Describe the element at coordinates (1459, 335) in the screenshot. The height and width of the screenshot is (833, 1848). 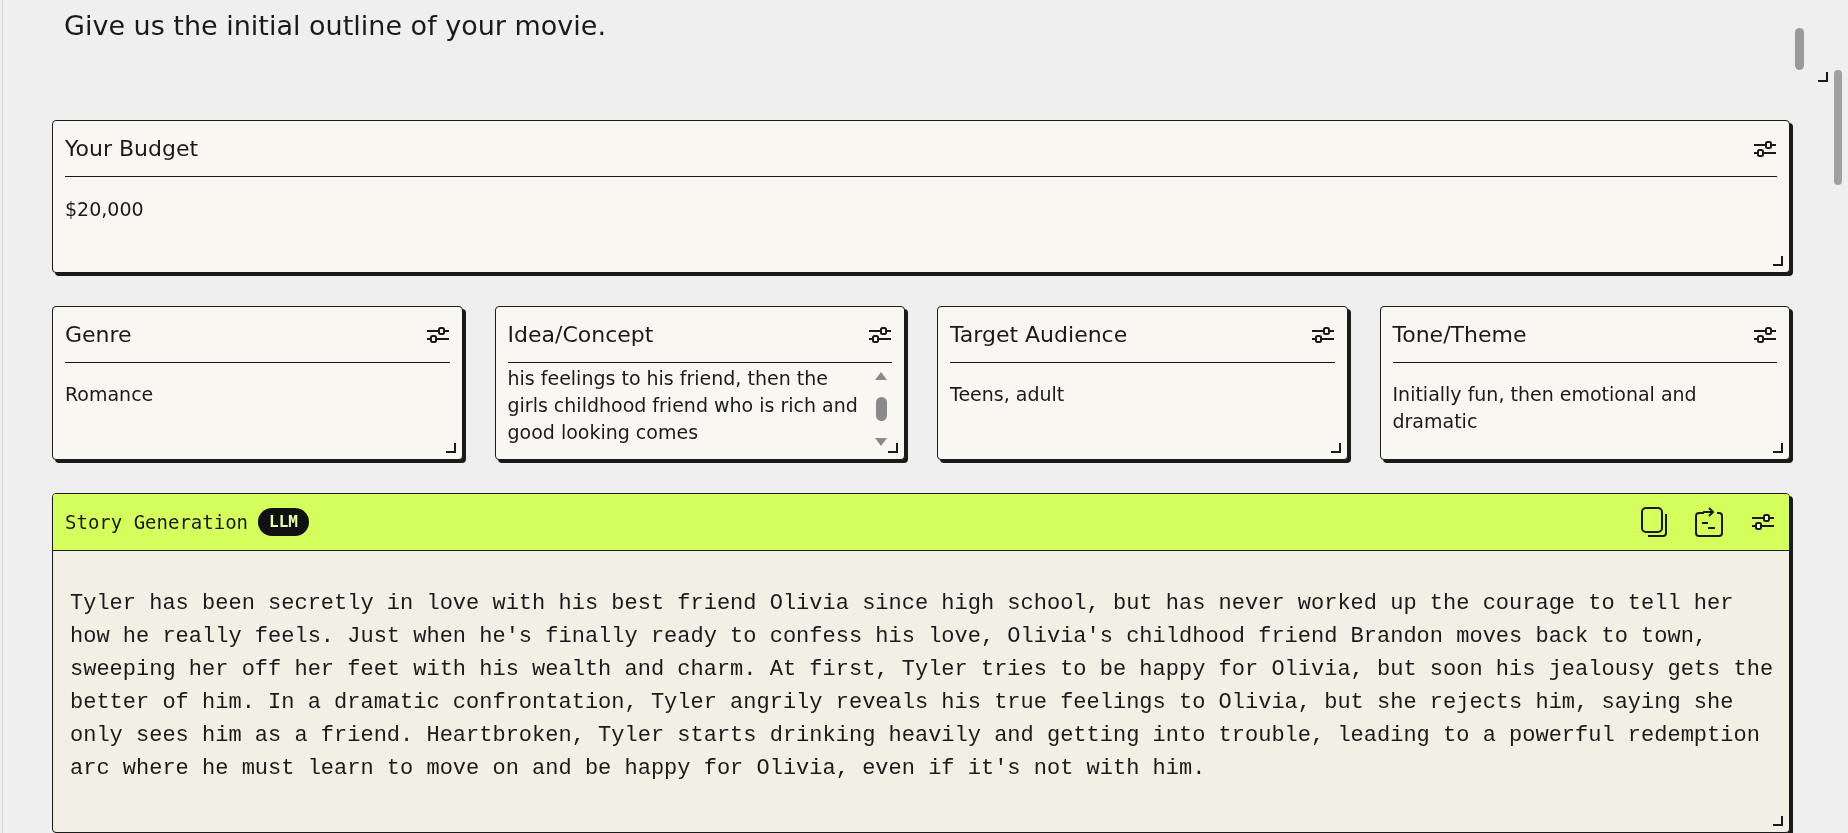
I see `card-title: Tone/Theme` at that location.